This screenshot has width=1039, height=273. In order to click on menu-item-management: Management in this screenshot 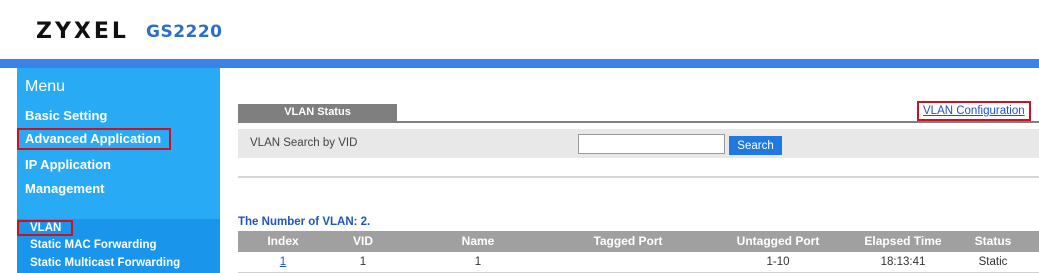, I will do `click(64, 188)`.